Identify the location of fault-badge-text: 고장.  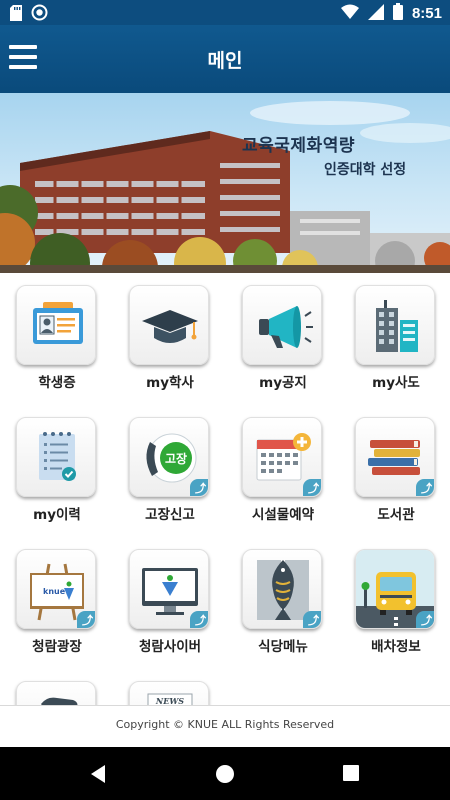
(176, 459).